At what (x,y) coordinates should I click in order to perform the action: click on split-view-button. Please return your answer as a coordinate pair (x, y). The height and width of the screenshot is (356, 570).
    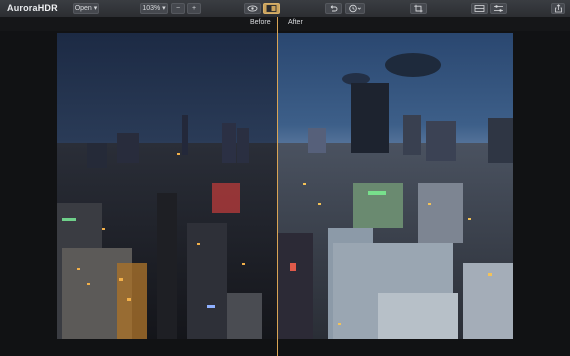
    Looking at the image, I should click on (271, 8).